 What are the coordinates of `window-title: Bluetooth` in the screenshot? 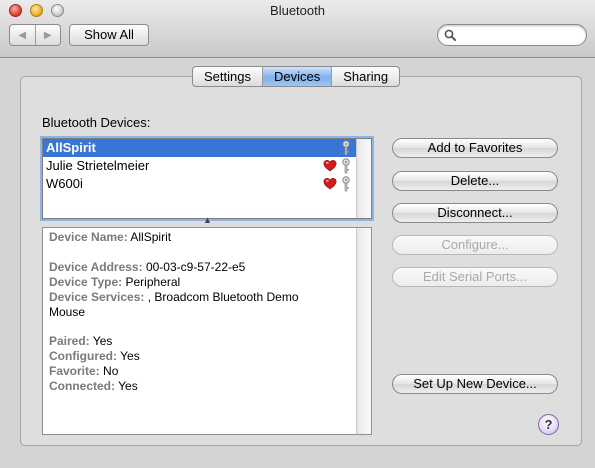 It's located at (297, 10).